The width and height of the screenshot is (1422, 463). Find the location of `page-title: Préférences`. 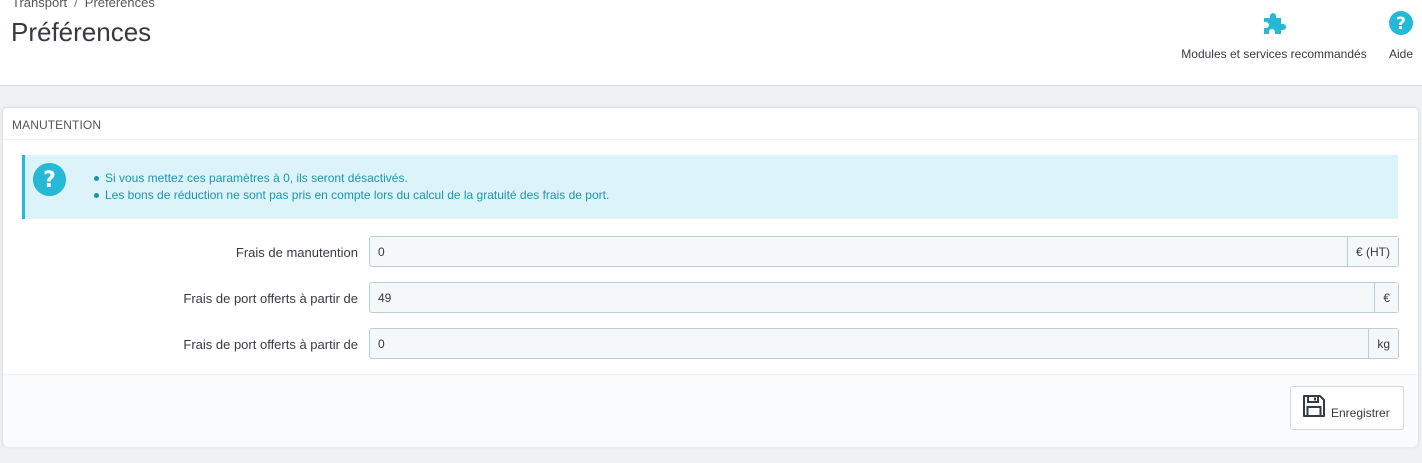

page-title: Préférences is located at coordinates (81, 32).